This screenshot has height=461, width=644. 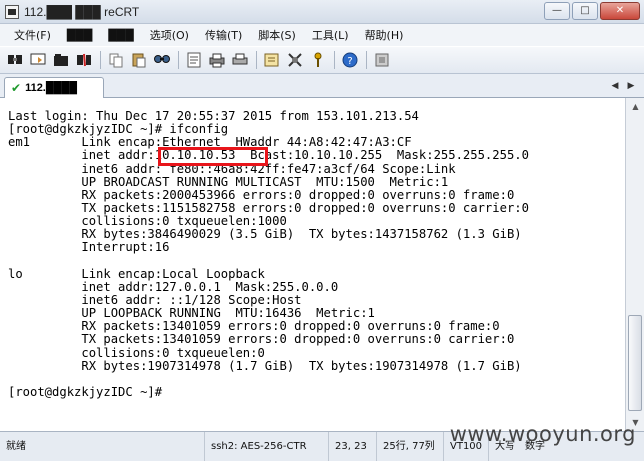 I want to click on scrollbar-thumb, so click(x=635, y=363).